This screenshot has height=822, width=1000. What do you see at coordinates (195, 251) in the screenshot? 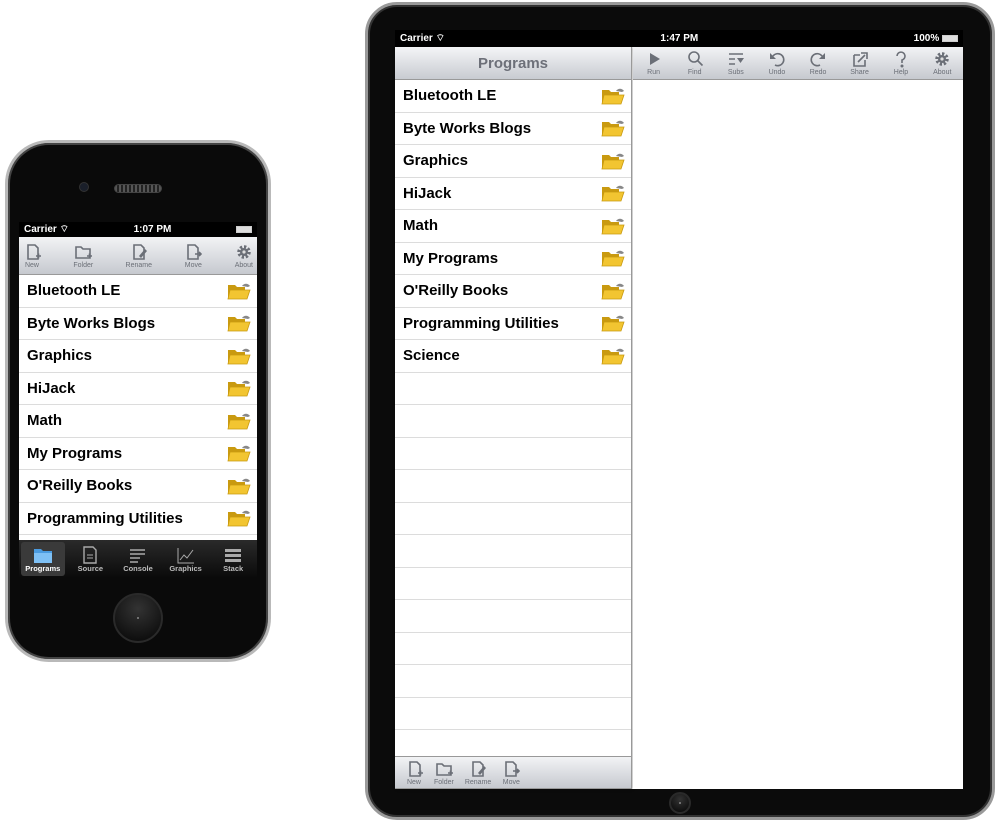
I see `move-icon` at bounding box center [195, 251].